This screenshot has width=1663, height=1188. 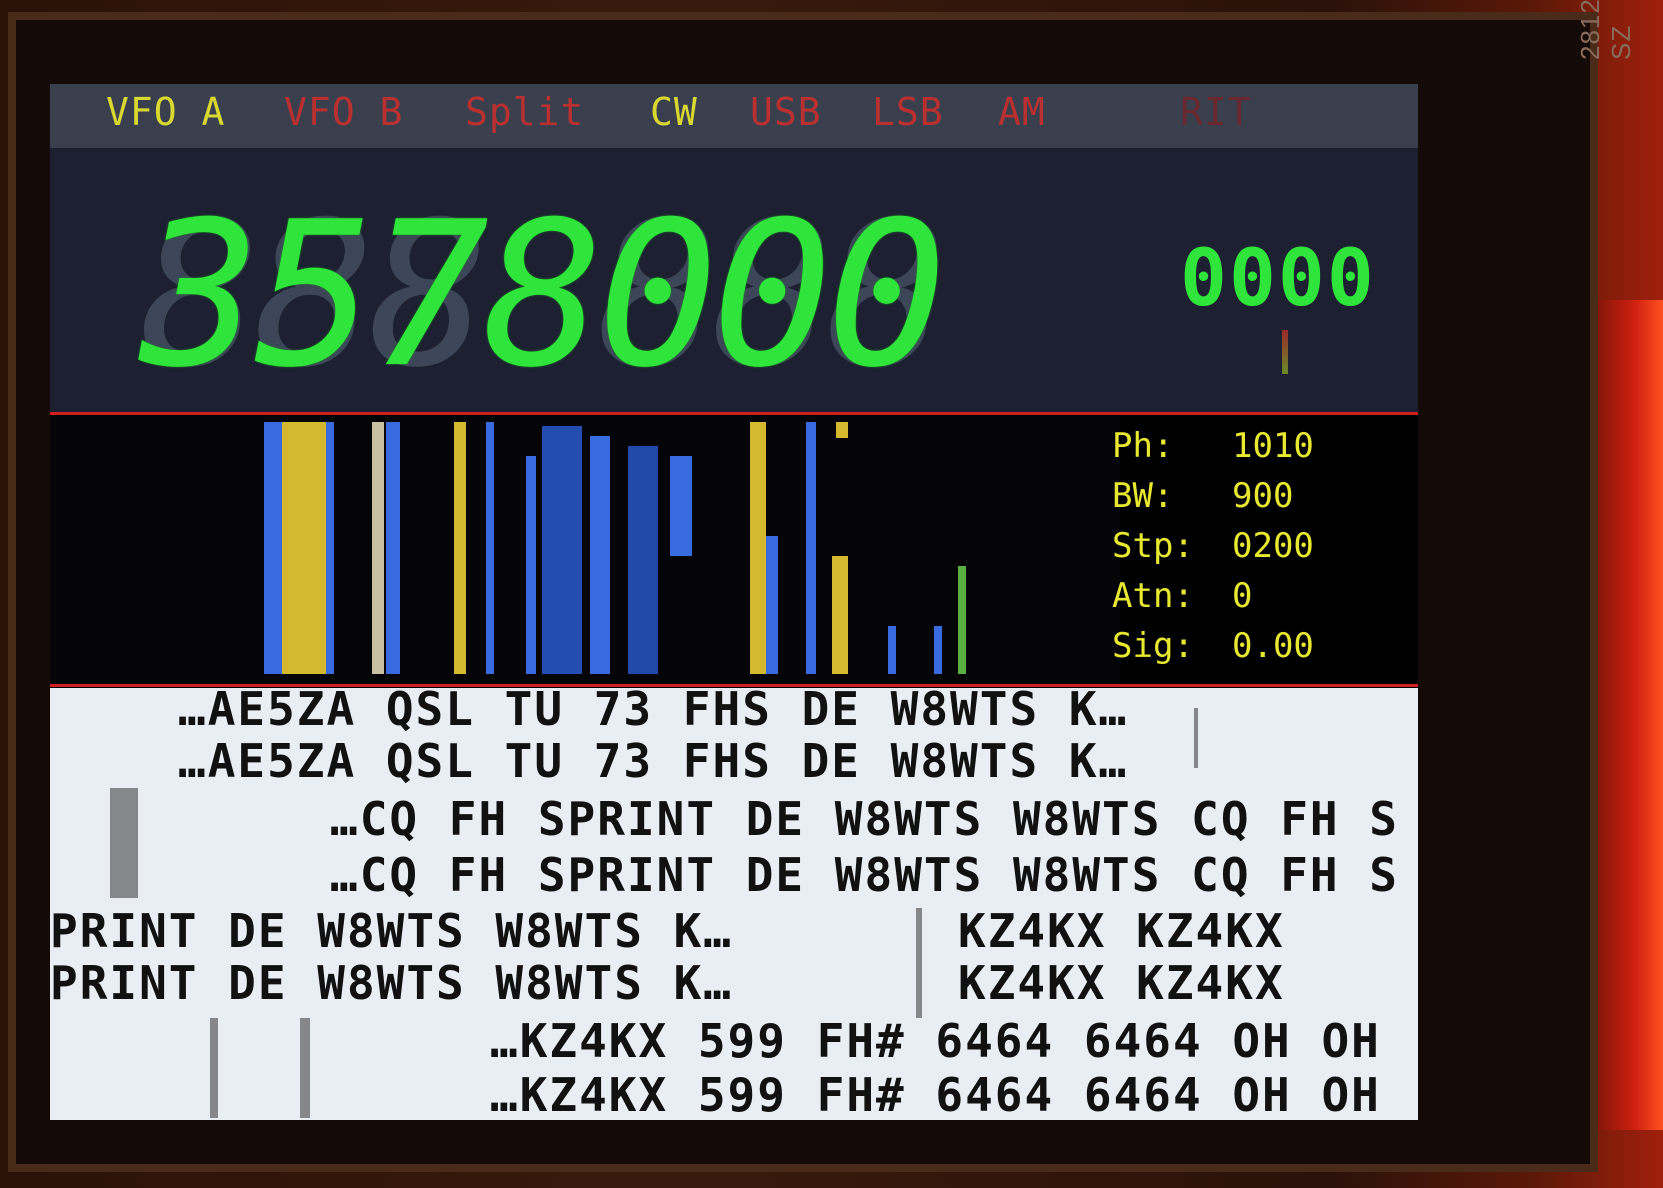 I want to click on param-step: Stp: 0200, so click(x=1262, y=547).